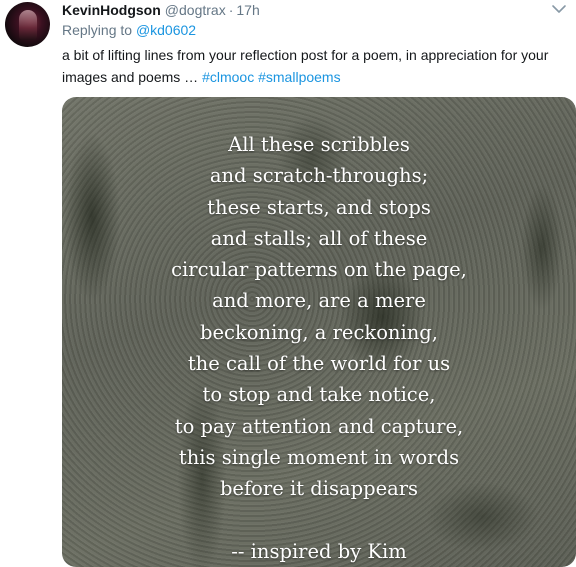  Describe the element at coordinates (228, 77) in the screenshot. I see `hashtag-link: #clmooc` at that location.